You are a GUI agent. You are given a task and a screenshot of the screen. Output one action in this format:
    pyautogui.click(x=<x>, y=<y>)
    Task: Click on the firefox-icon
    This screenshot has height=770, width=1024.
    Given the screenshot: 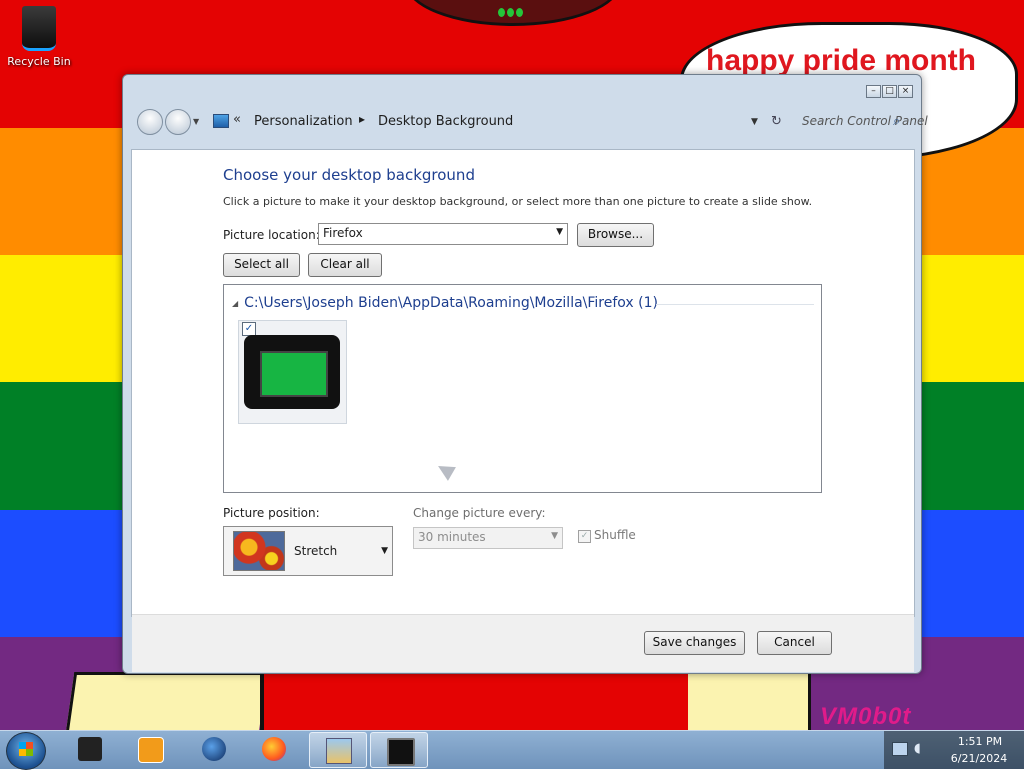 What is the action you would take?
    pyautogui.click(x=274, y=749)
    